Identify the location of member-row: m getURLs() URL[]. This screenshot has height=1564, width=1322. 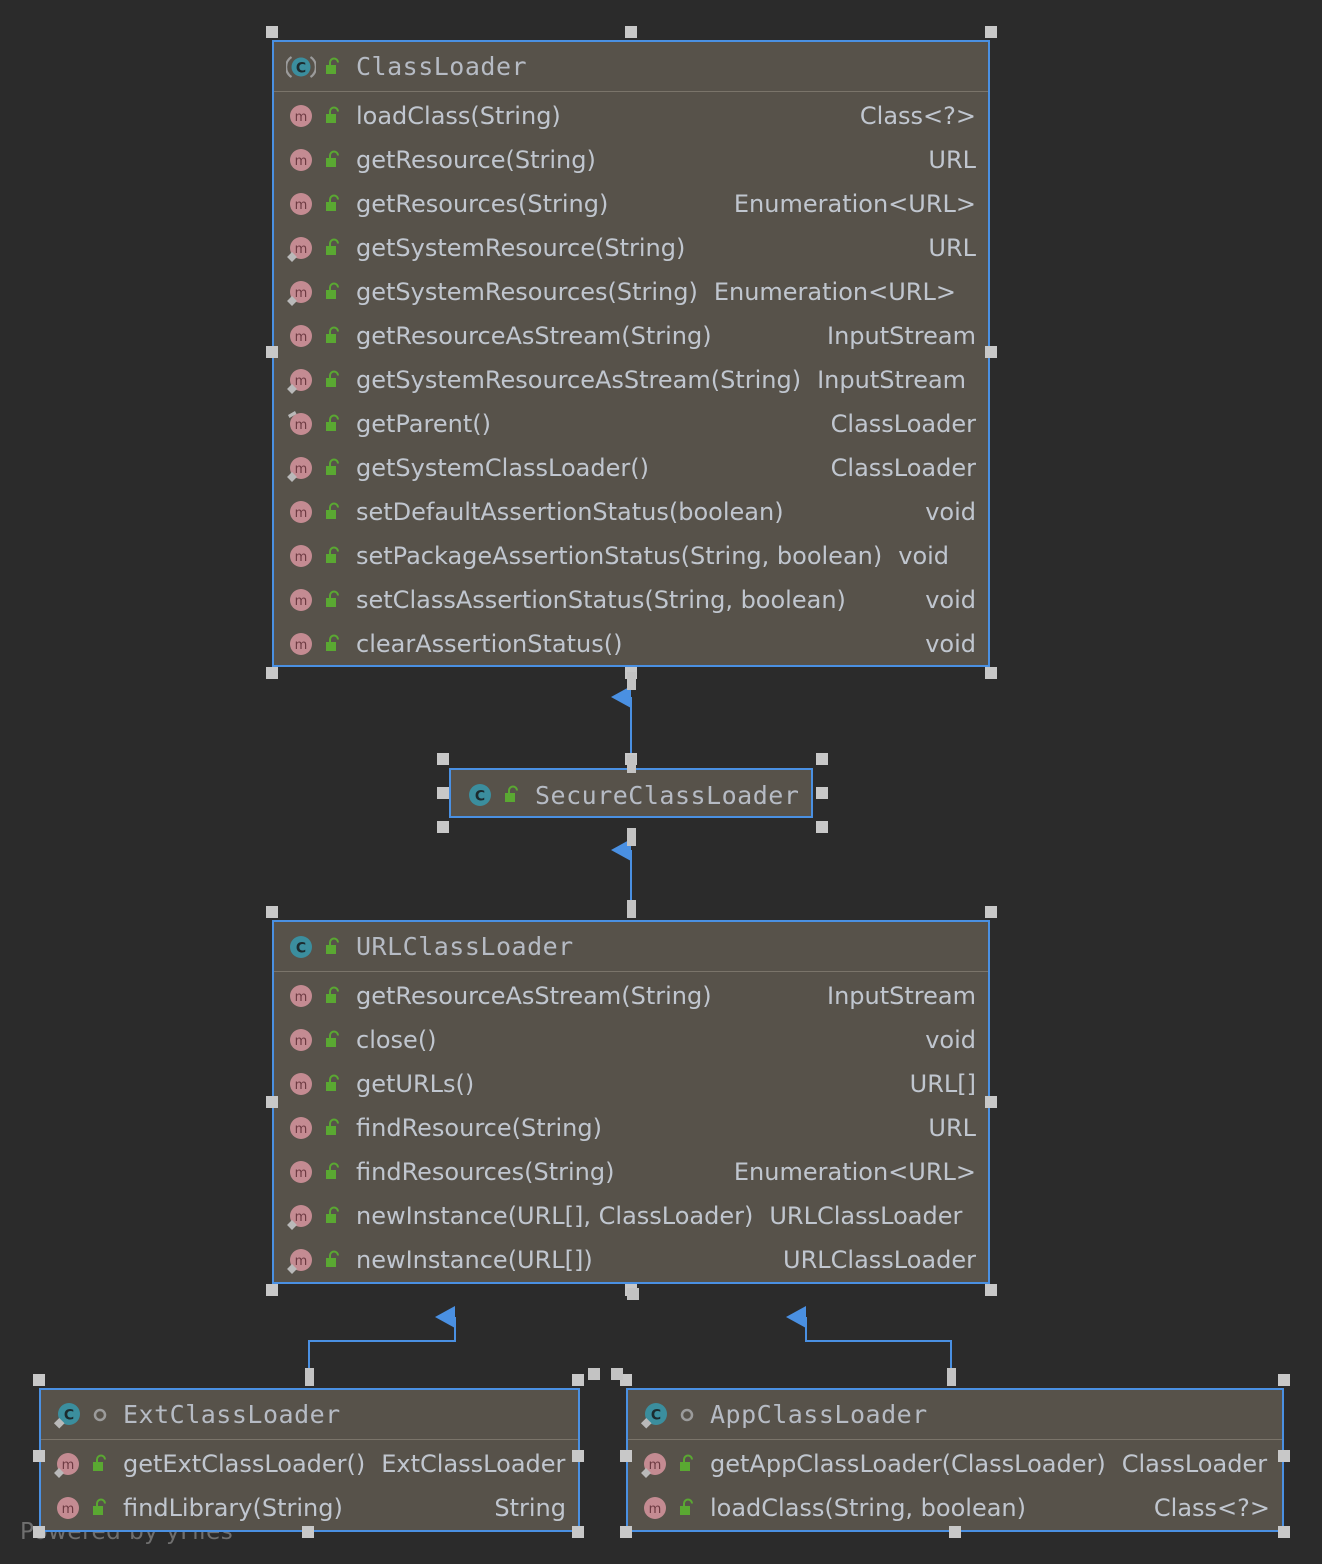
(631, 1084).